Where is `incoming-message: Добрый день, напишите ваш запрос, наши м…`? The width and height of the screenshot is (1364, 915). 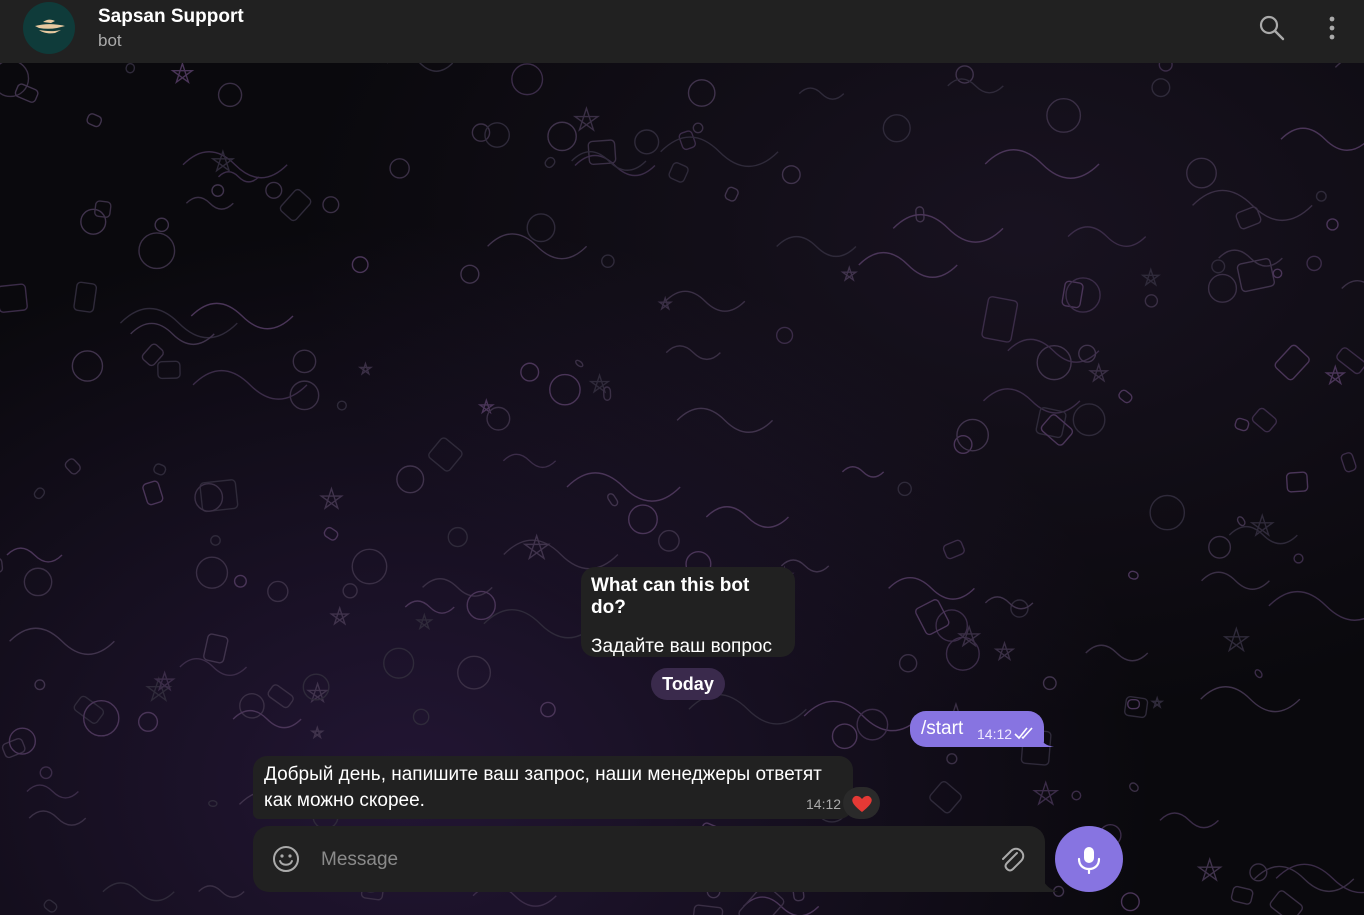 incoming-message: Добрый день, напишите ваш запрос, наши м… is located at coordinates (553, 787).